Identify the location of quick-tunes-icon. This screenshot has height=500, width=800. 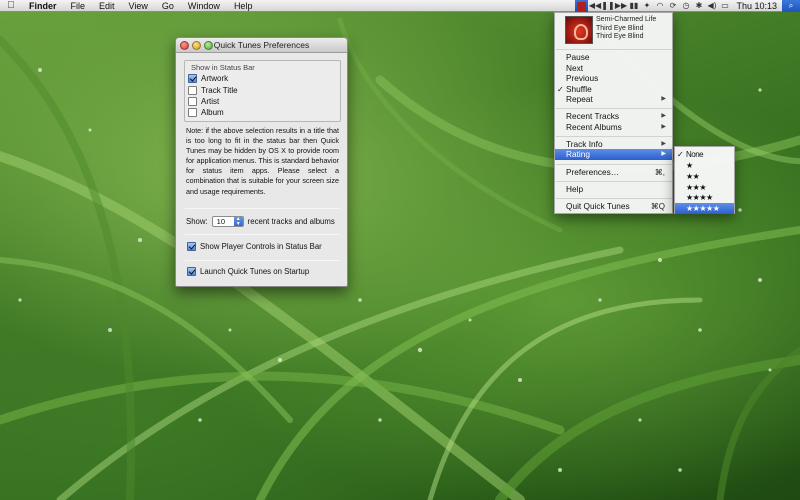
(582, 6).